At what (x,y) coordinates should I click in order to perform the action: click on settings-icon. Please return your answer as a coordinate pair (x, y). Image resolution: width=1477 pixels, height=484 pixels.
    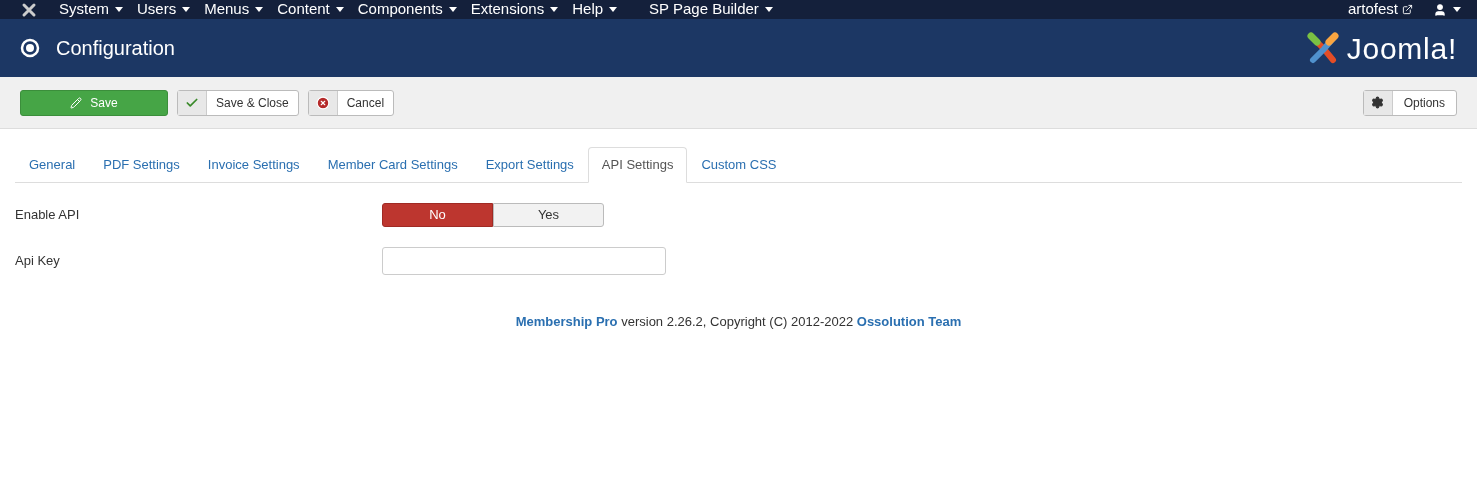
    Looking at the image, I should click on (1378, 102).